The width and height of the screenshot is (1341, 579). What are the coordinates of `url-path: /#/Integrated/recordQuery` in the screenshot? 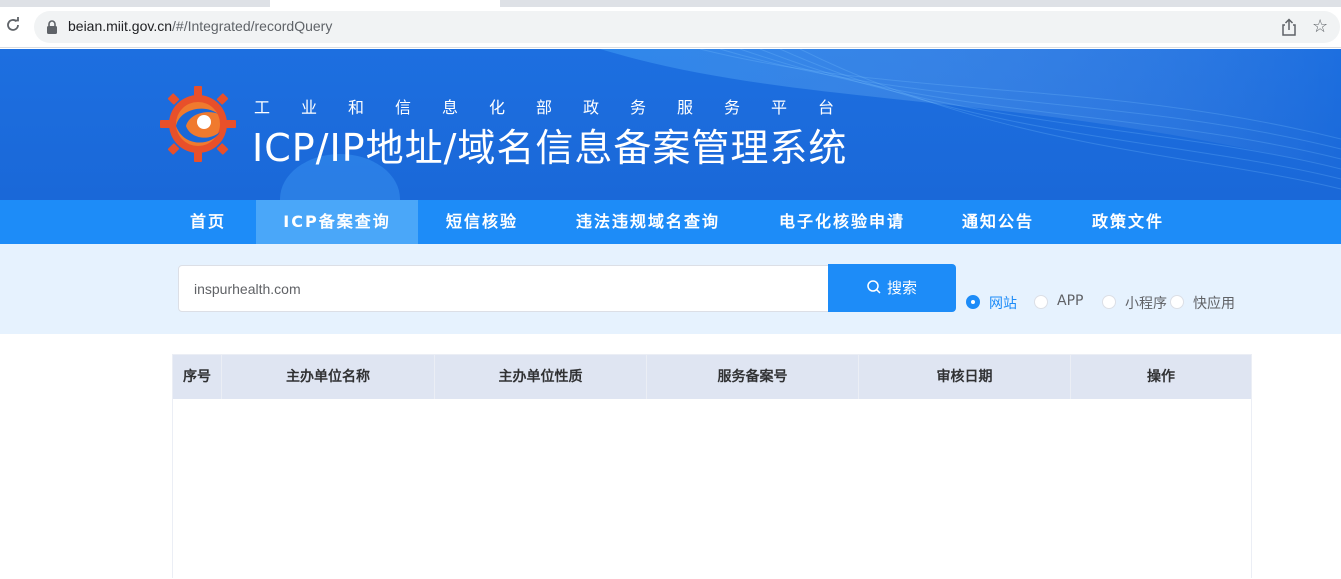 It's located at (252, 26).